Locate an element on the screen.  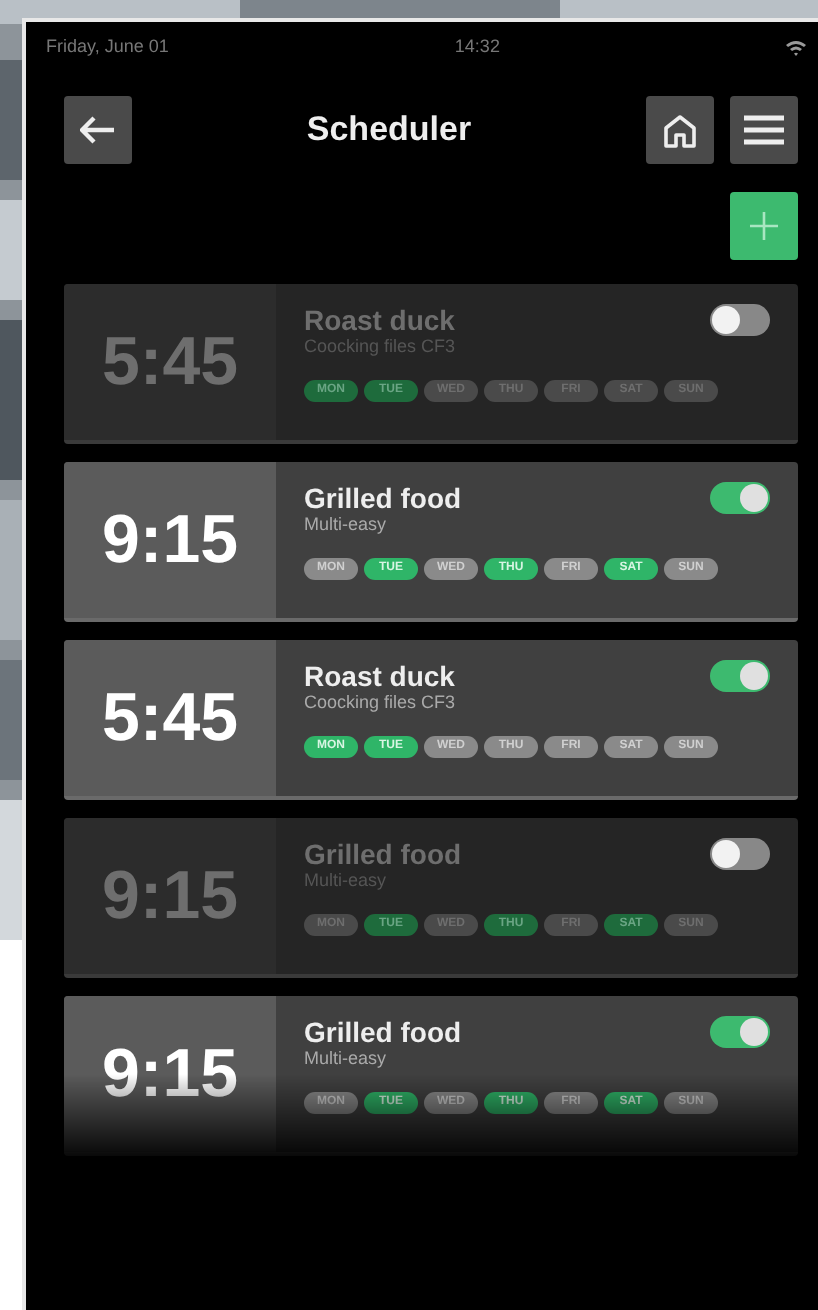
back-arrow-icon is located at coordinates (98, 130).